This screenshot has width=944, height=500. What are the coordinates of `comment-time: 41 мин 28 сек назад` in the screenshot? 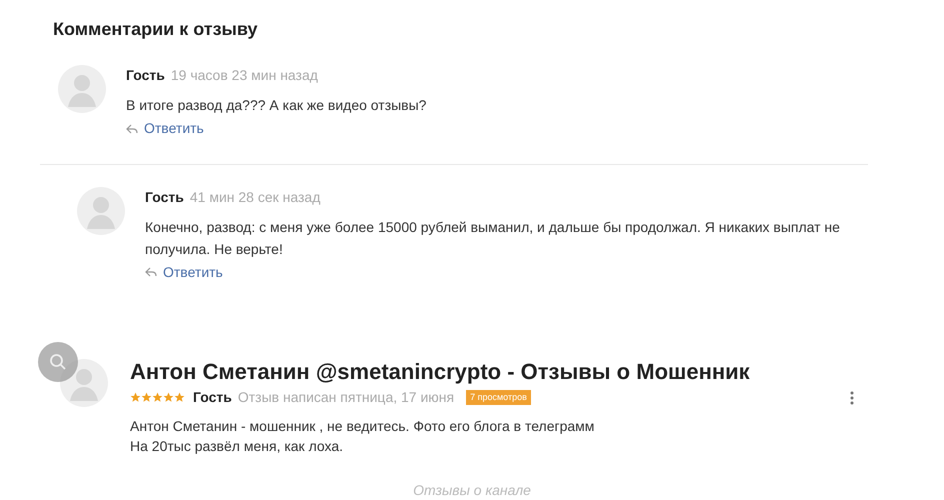 It's located at (255, 196).